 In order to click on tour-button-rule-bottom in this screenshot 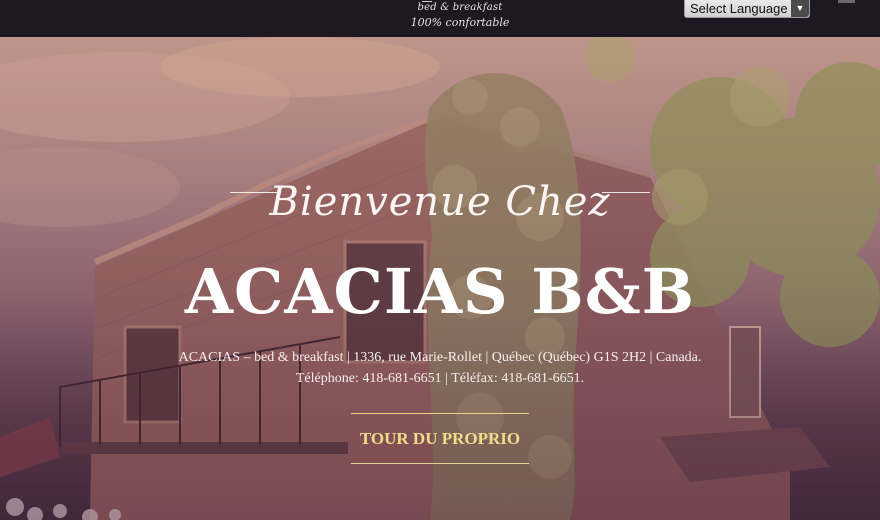, I will do `click(440, 463)`.